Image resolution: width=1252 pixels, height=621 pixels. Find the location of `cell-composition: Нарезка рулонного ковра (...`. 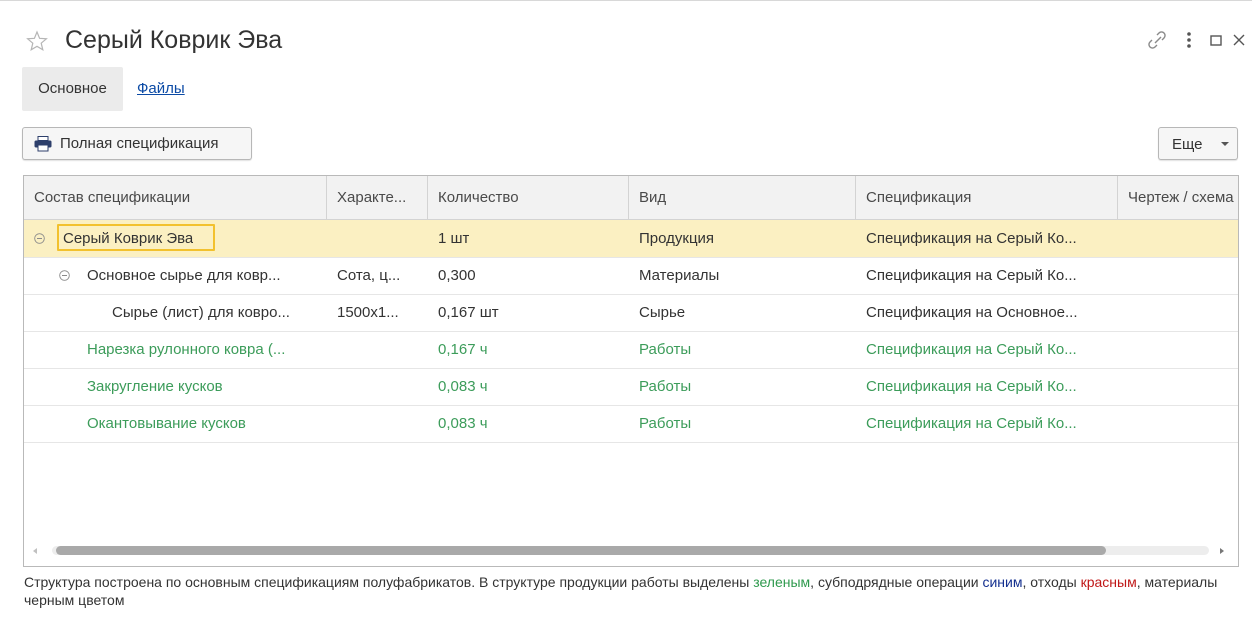

cell-composition: Нарезка рулонного ковра (... is located at coordinates (186, 349).